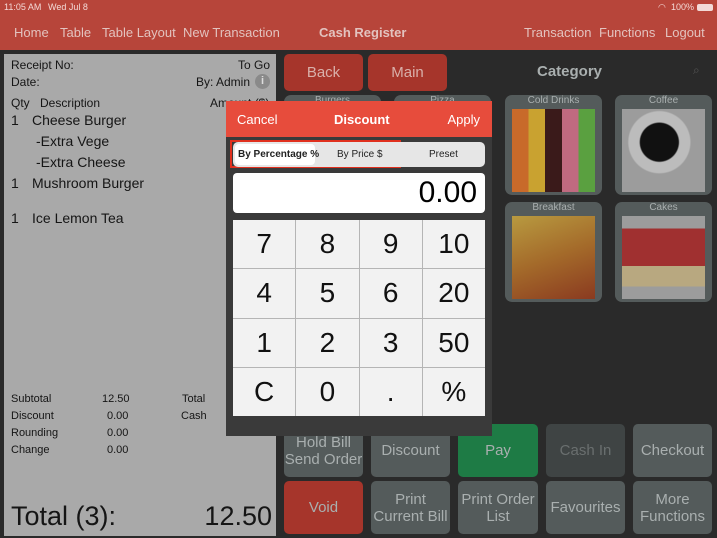 The image size is (717, 538). I want to click on discount-value-display: 0.00, so click(359, 193).